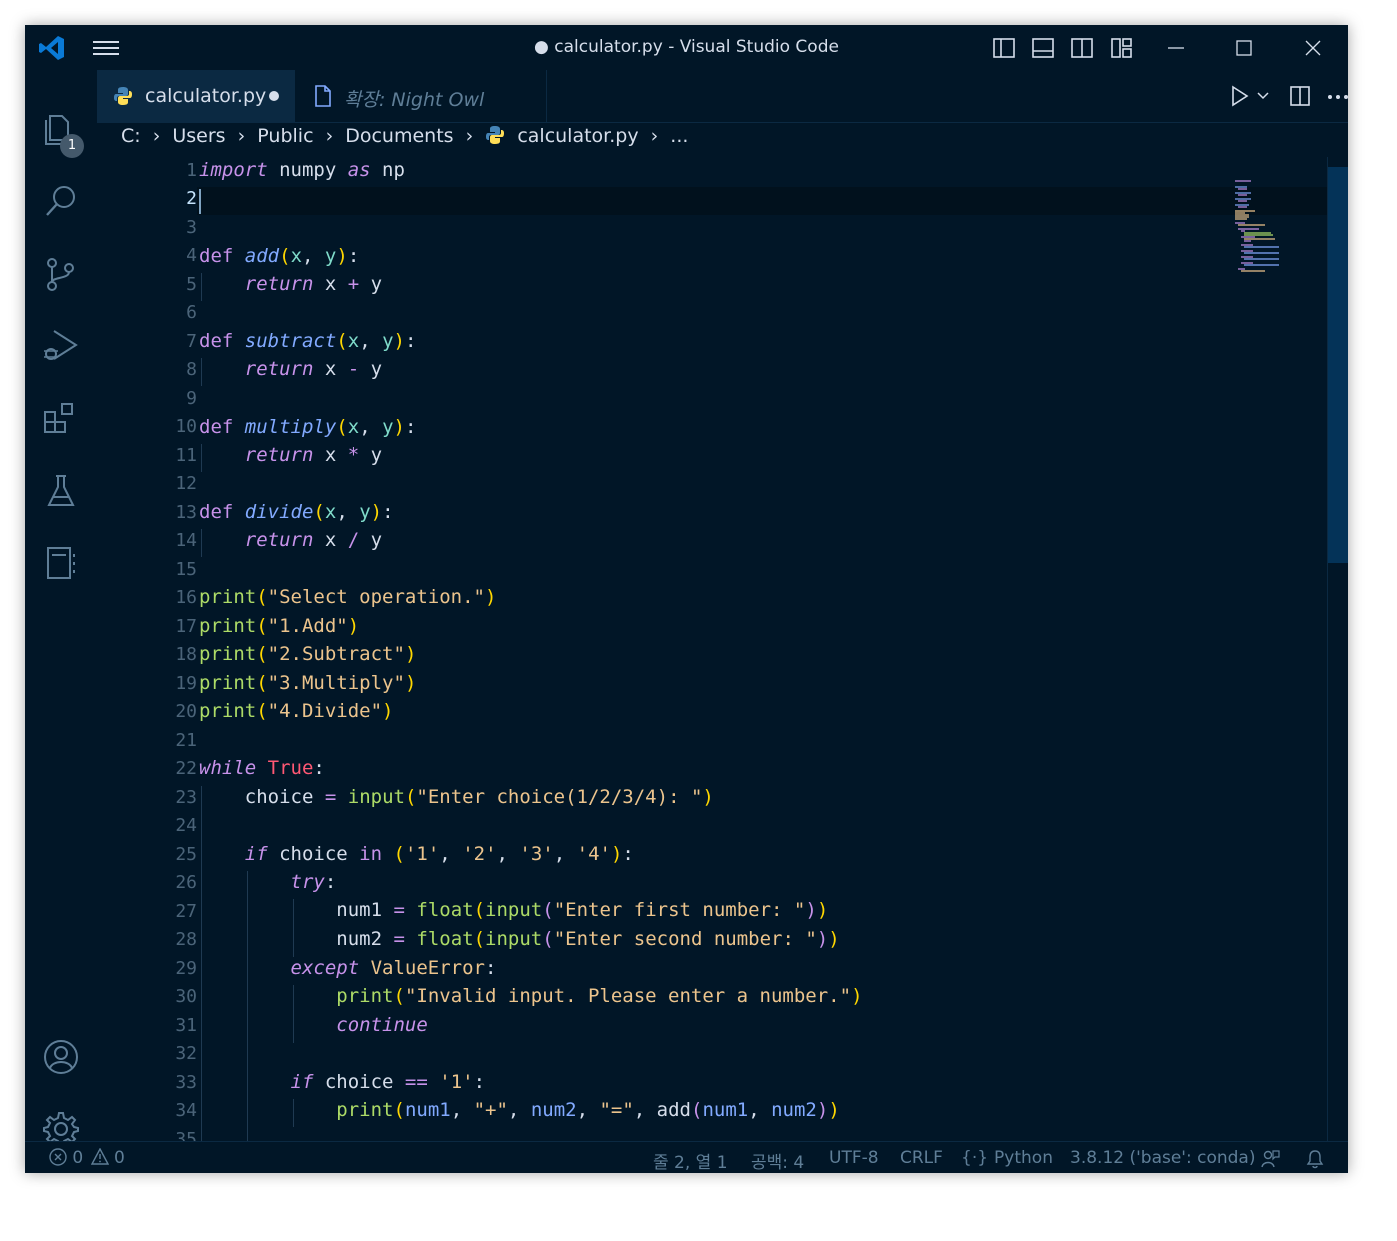  I want to click on breadcrumb-item-documents: Documents, so click(399, 136).